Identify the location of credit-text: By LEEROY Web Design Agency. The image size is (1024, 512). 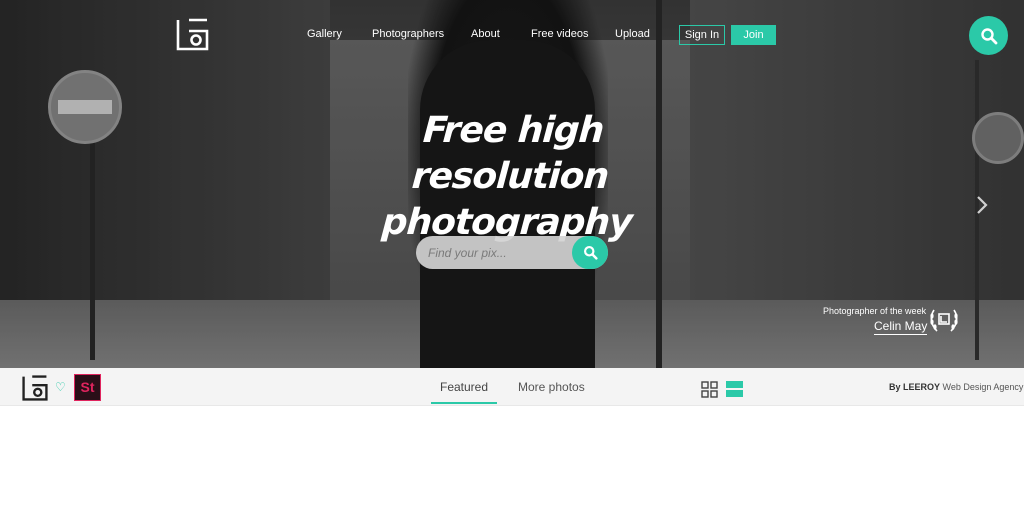
(956, 387).